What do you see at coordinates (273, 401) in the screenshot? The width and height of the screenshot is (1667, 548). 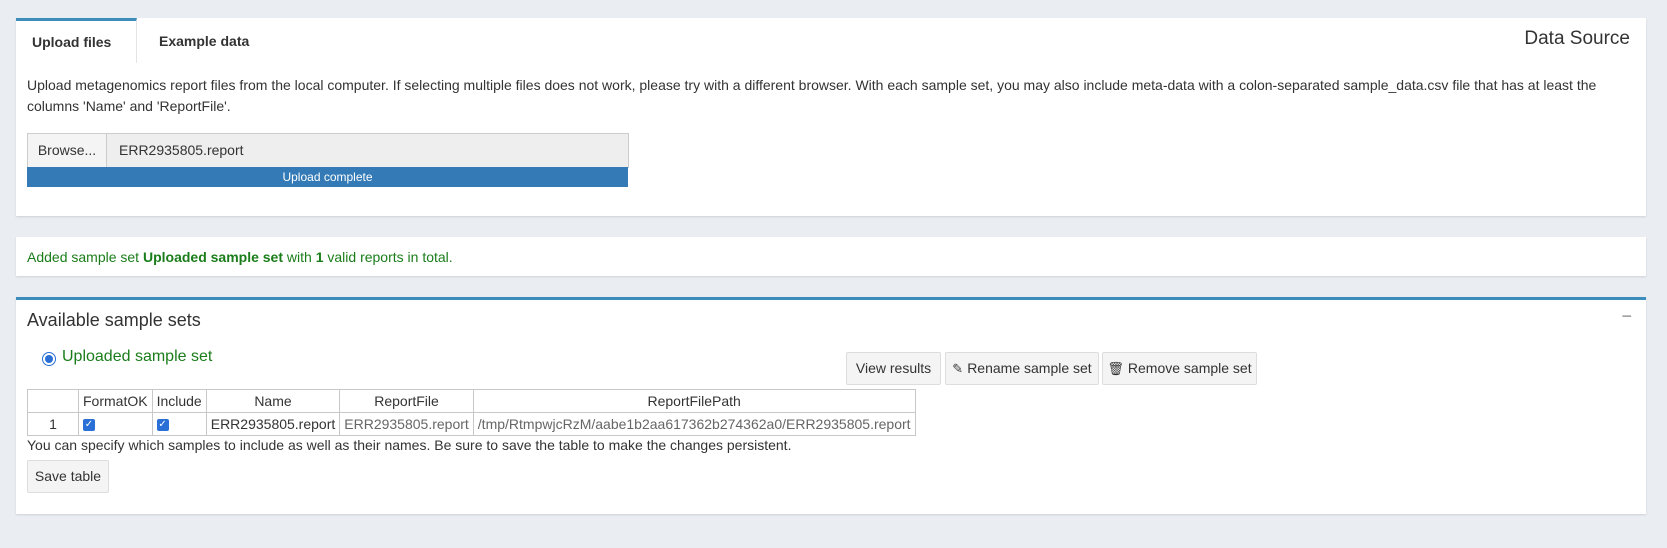 I see `header-name: Name` at bounding box center [273, 401].